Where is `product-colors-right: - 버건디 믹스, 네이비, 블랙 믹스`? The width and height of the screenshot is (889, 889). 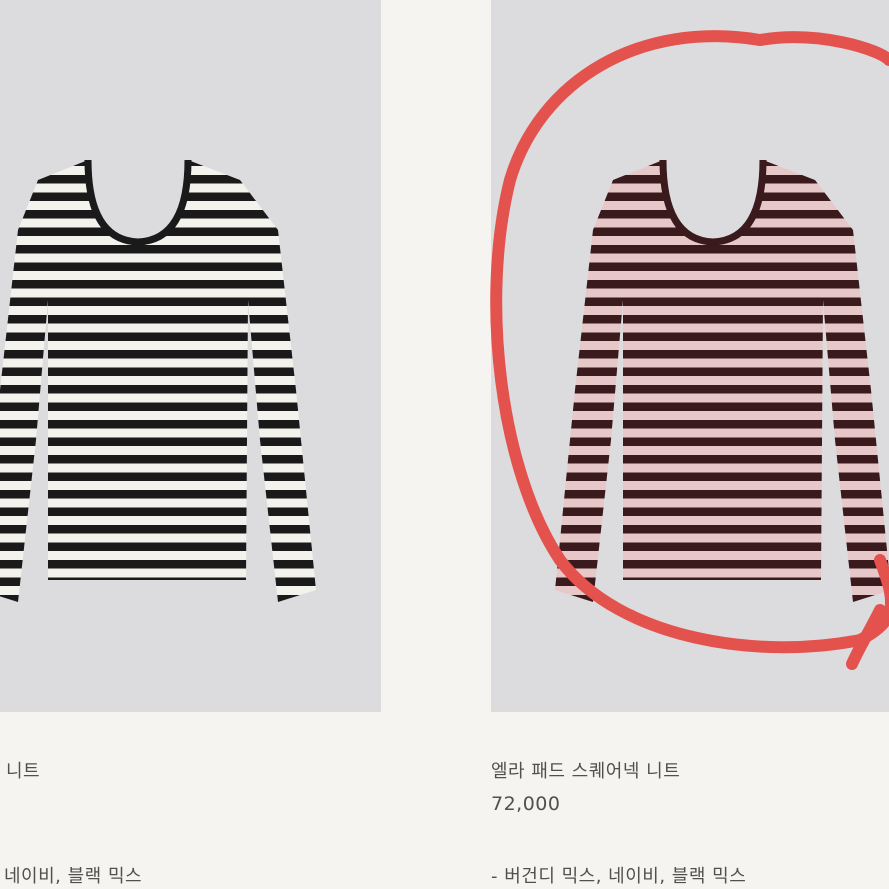 product-colors-right: - 버건디 믹스, 네이비, 블랙 믹스 is located at coordinates (619, 876).